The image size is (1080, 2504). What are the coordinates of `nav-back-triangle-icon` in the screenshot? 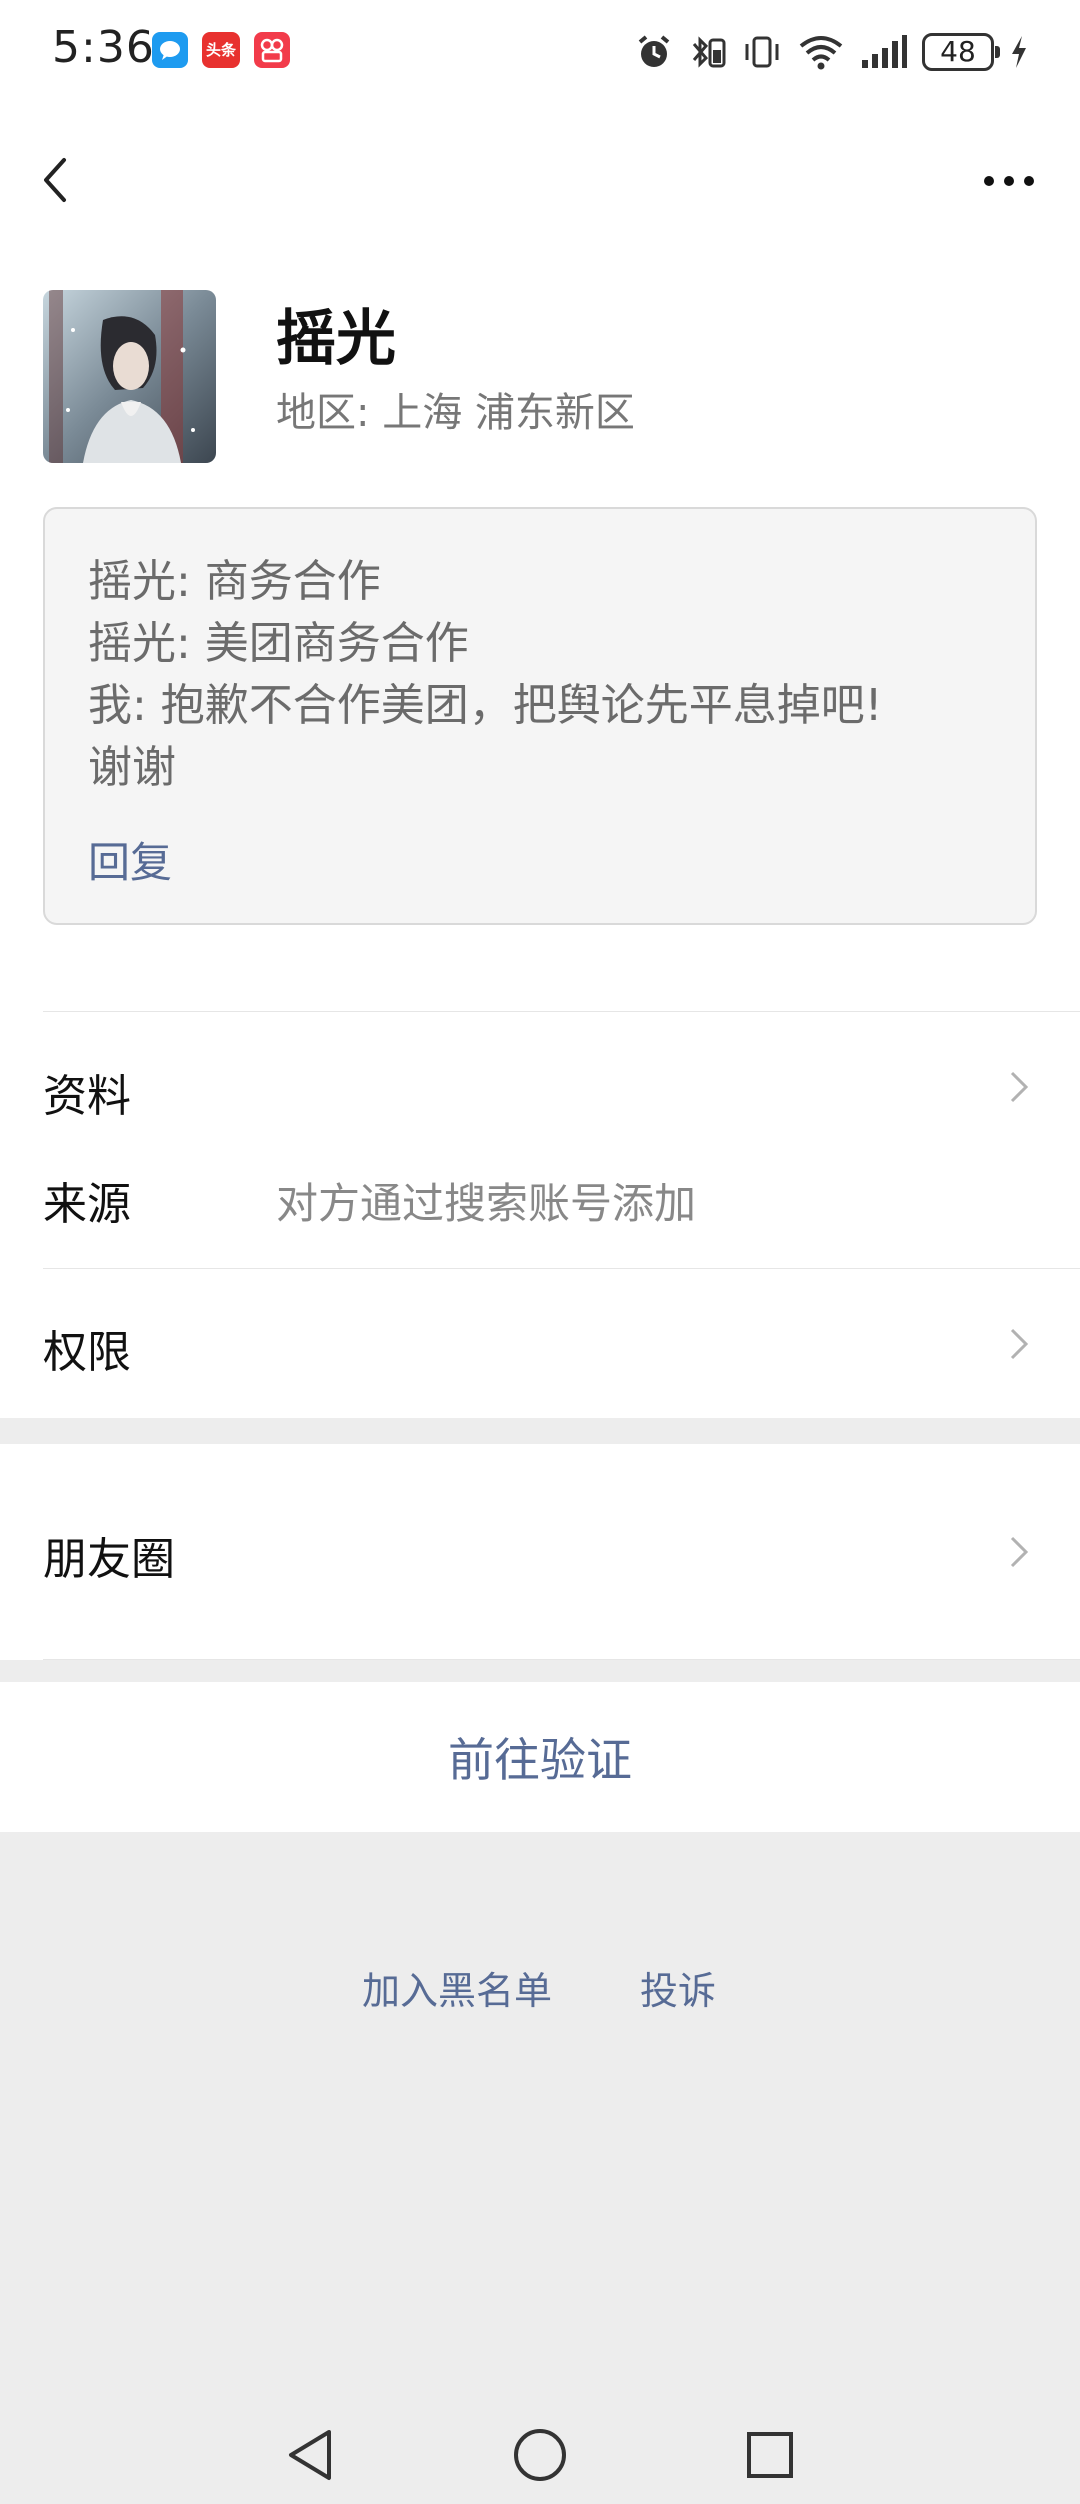 It's located at (310, 2455).